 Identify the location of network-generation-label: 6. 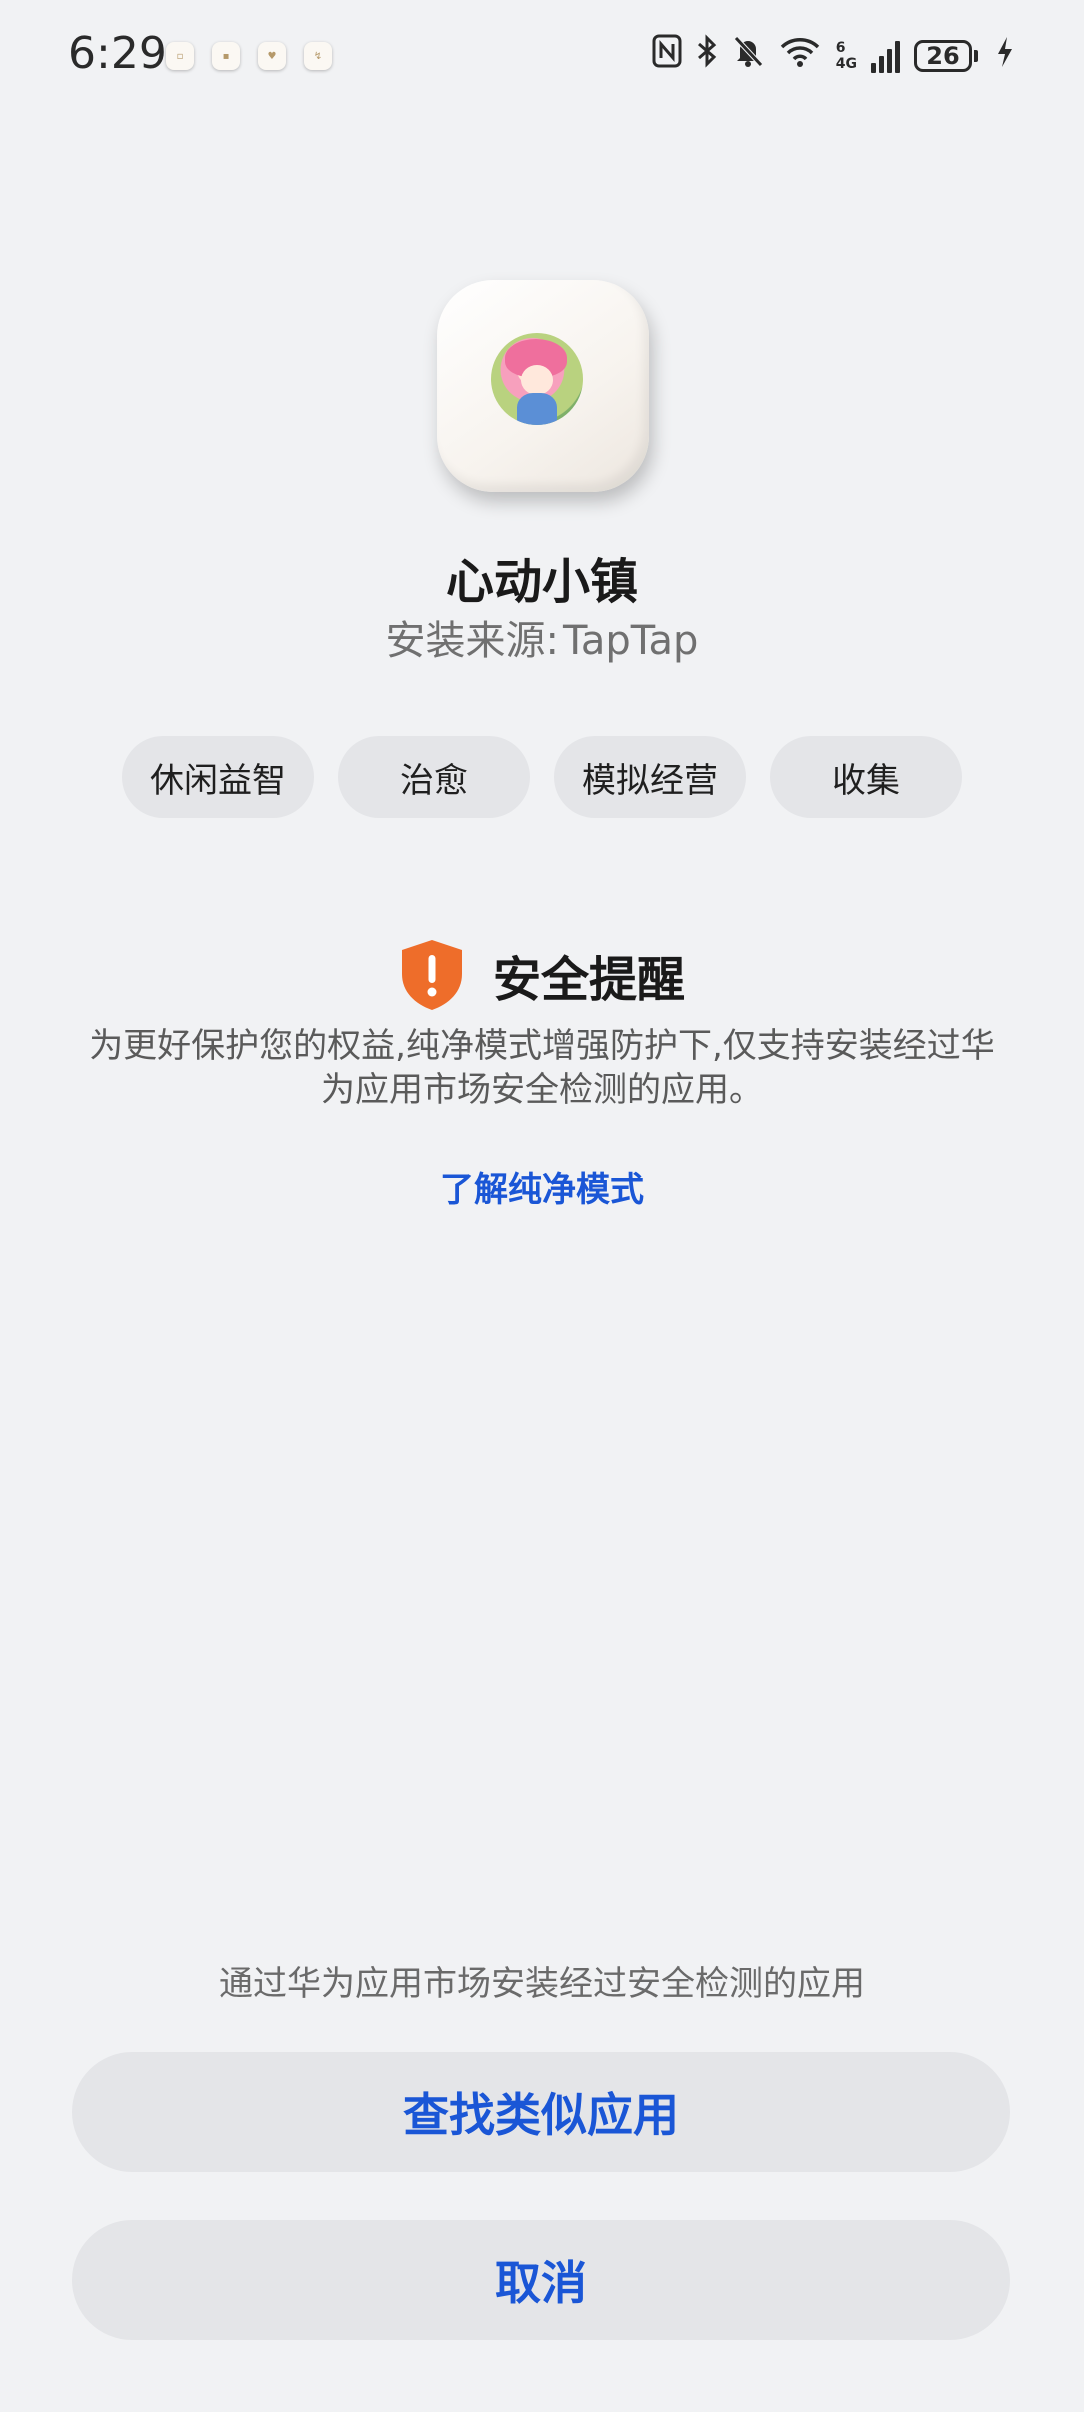
(840, 47).